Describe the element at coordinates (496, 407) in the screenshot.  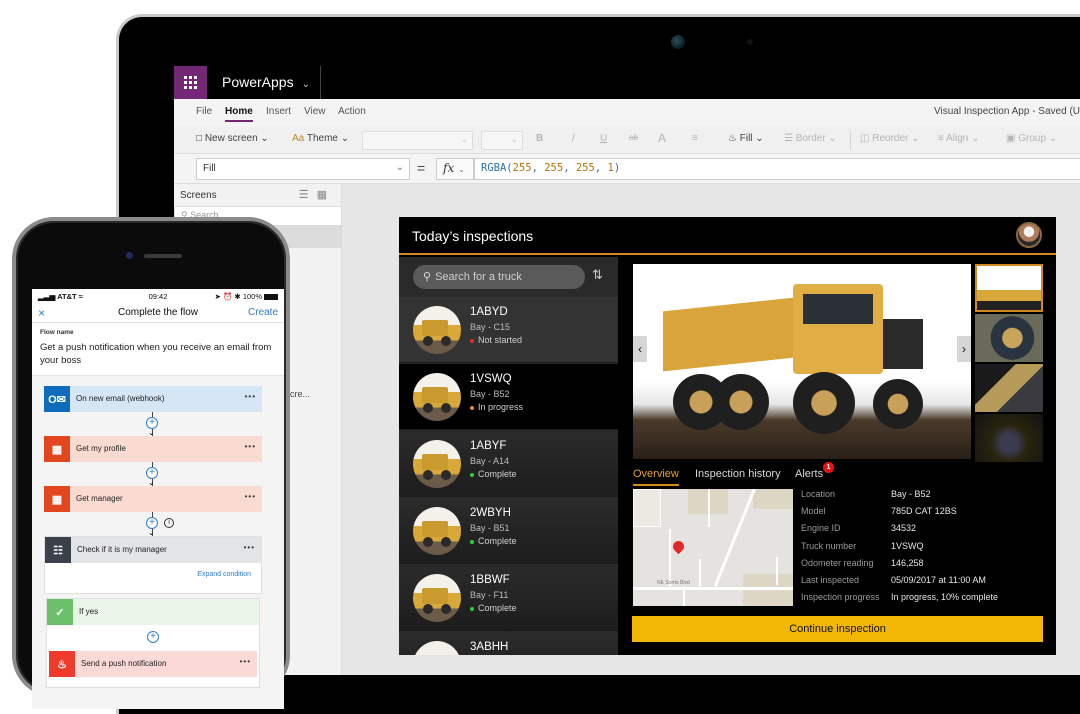
I see `truck-status: In progress` at that location.